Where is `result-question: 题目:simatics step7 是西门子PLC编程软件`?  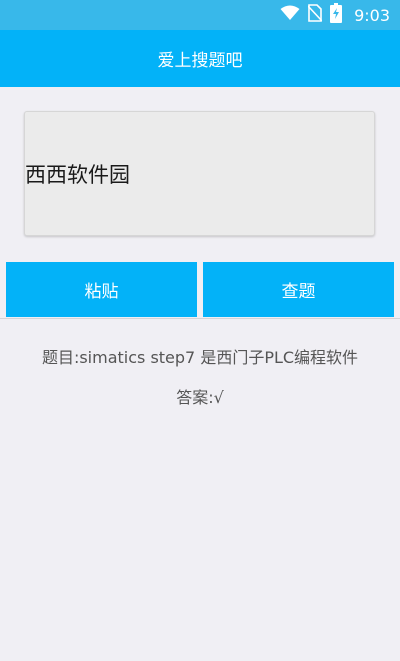
result-question: 题目:simatics step7 是西门子PLC编程软件 is located at coordinates (200, 357).